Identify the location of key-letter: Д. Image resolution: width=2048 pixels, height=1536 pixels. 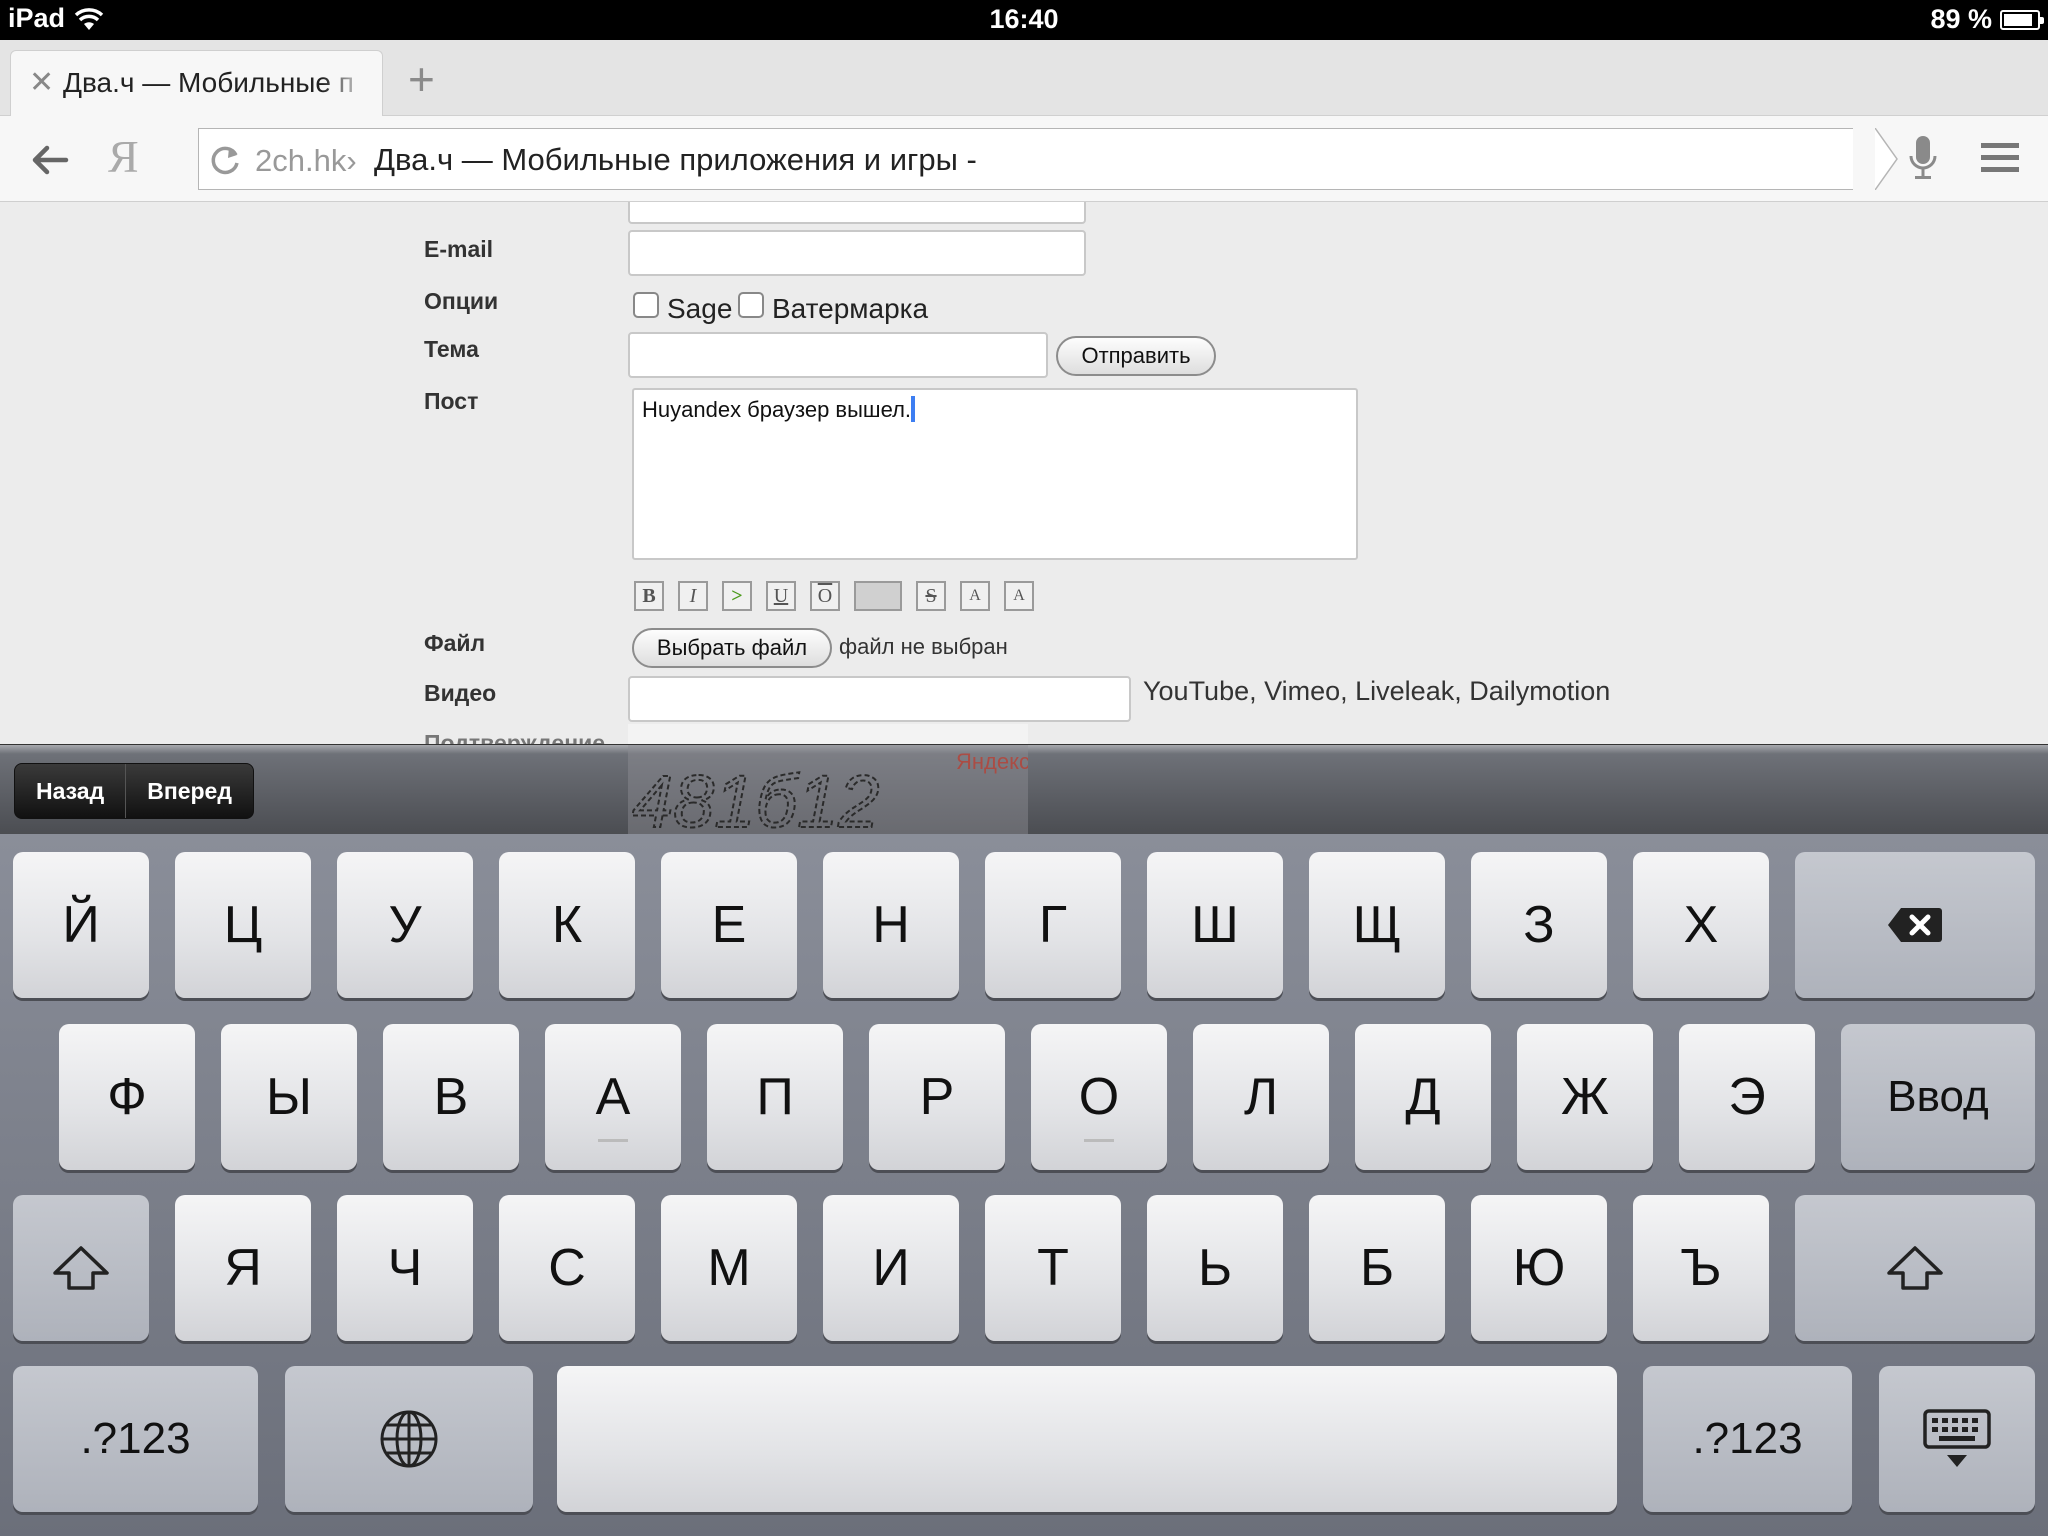
(1423, 1097).